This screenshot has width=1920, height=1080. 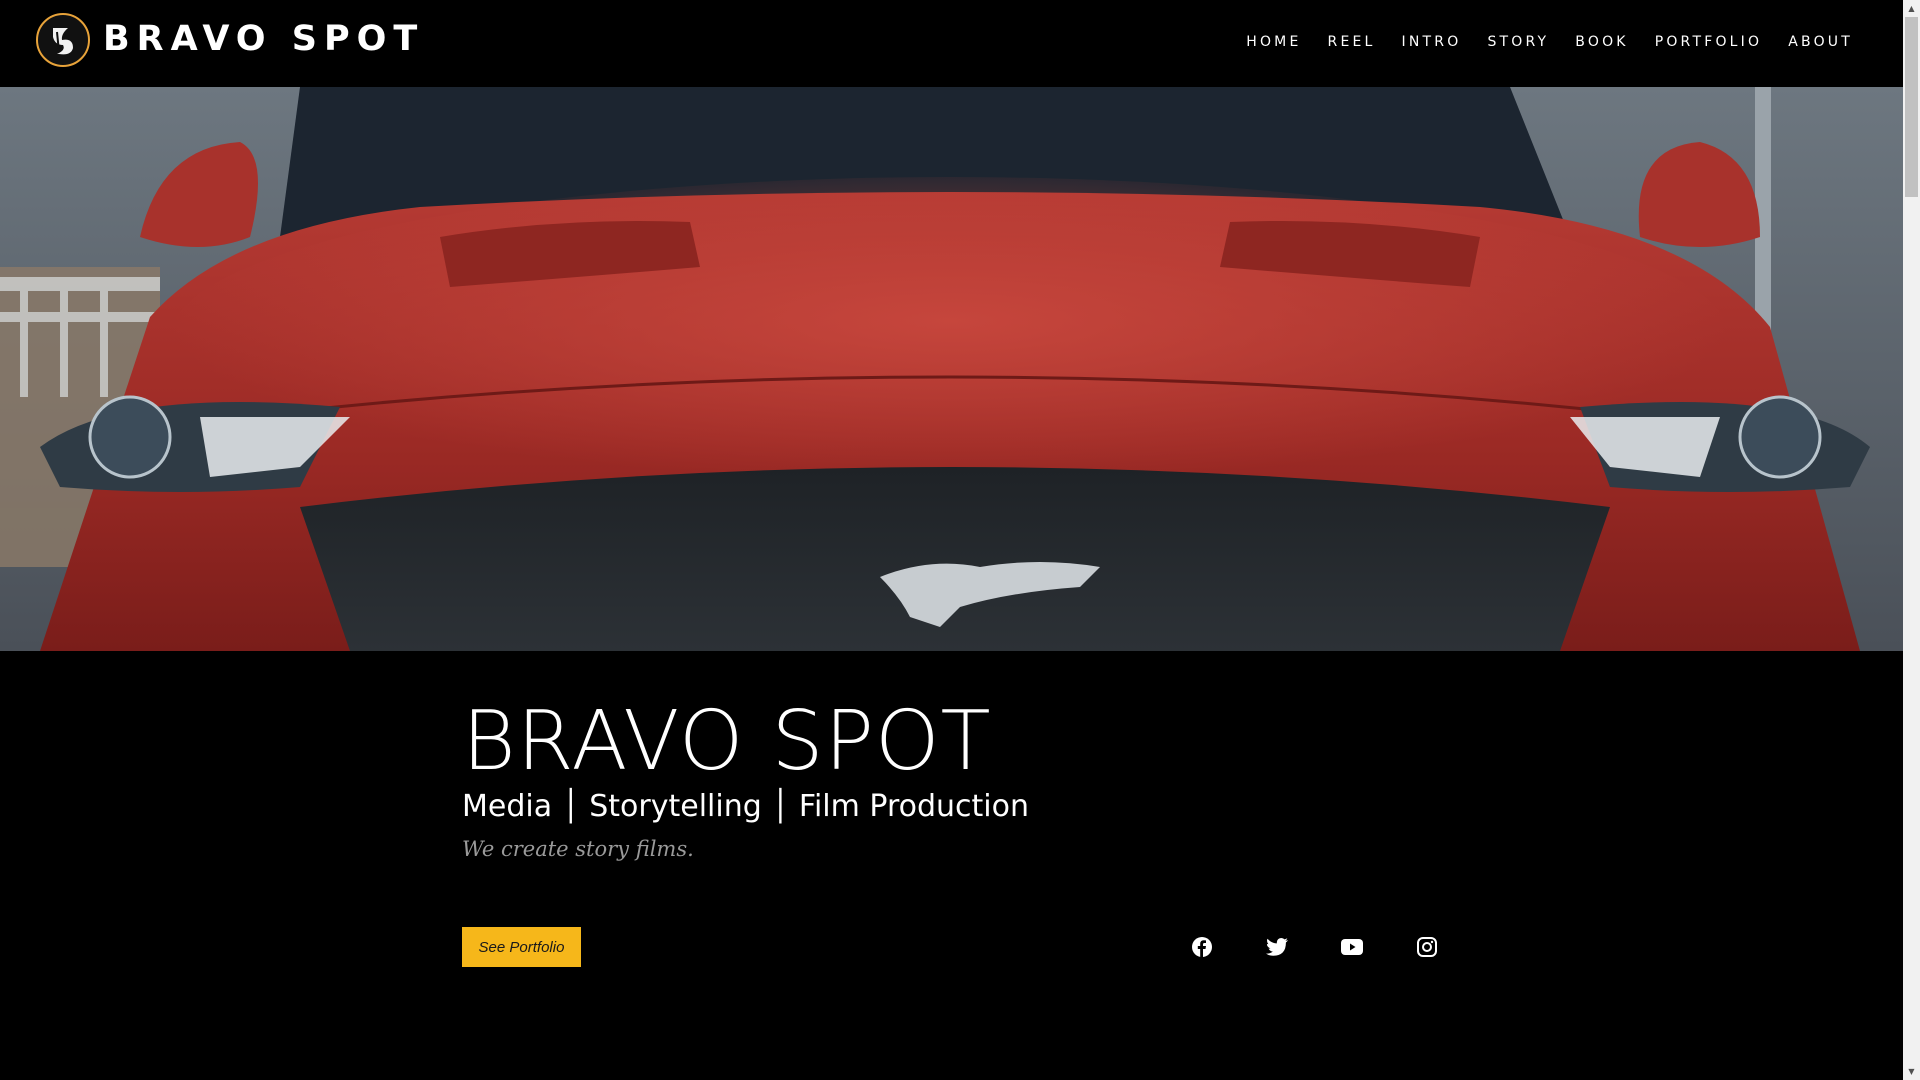 I want to click on nav-home: HOME, so click(x=1273, y=42).